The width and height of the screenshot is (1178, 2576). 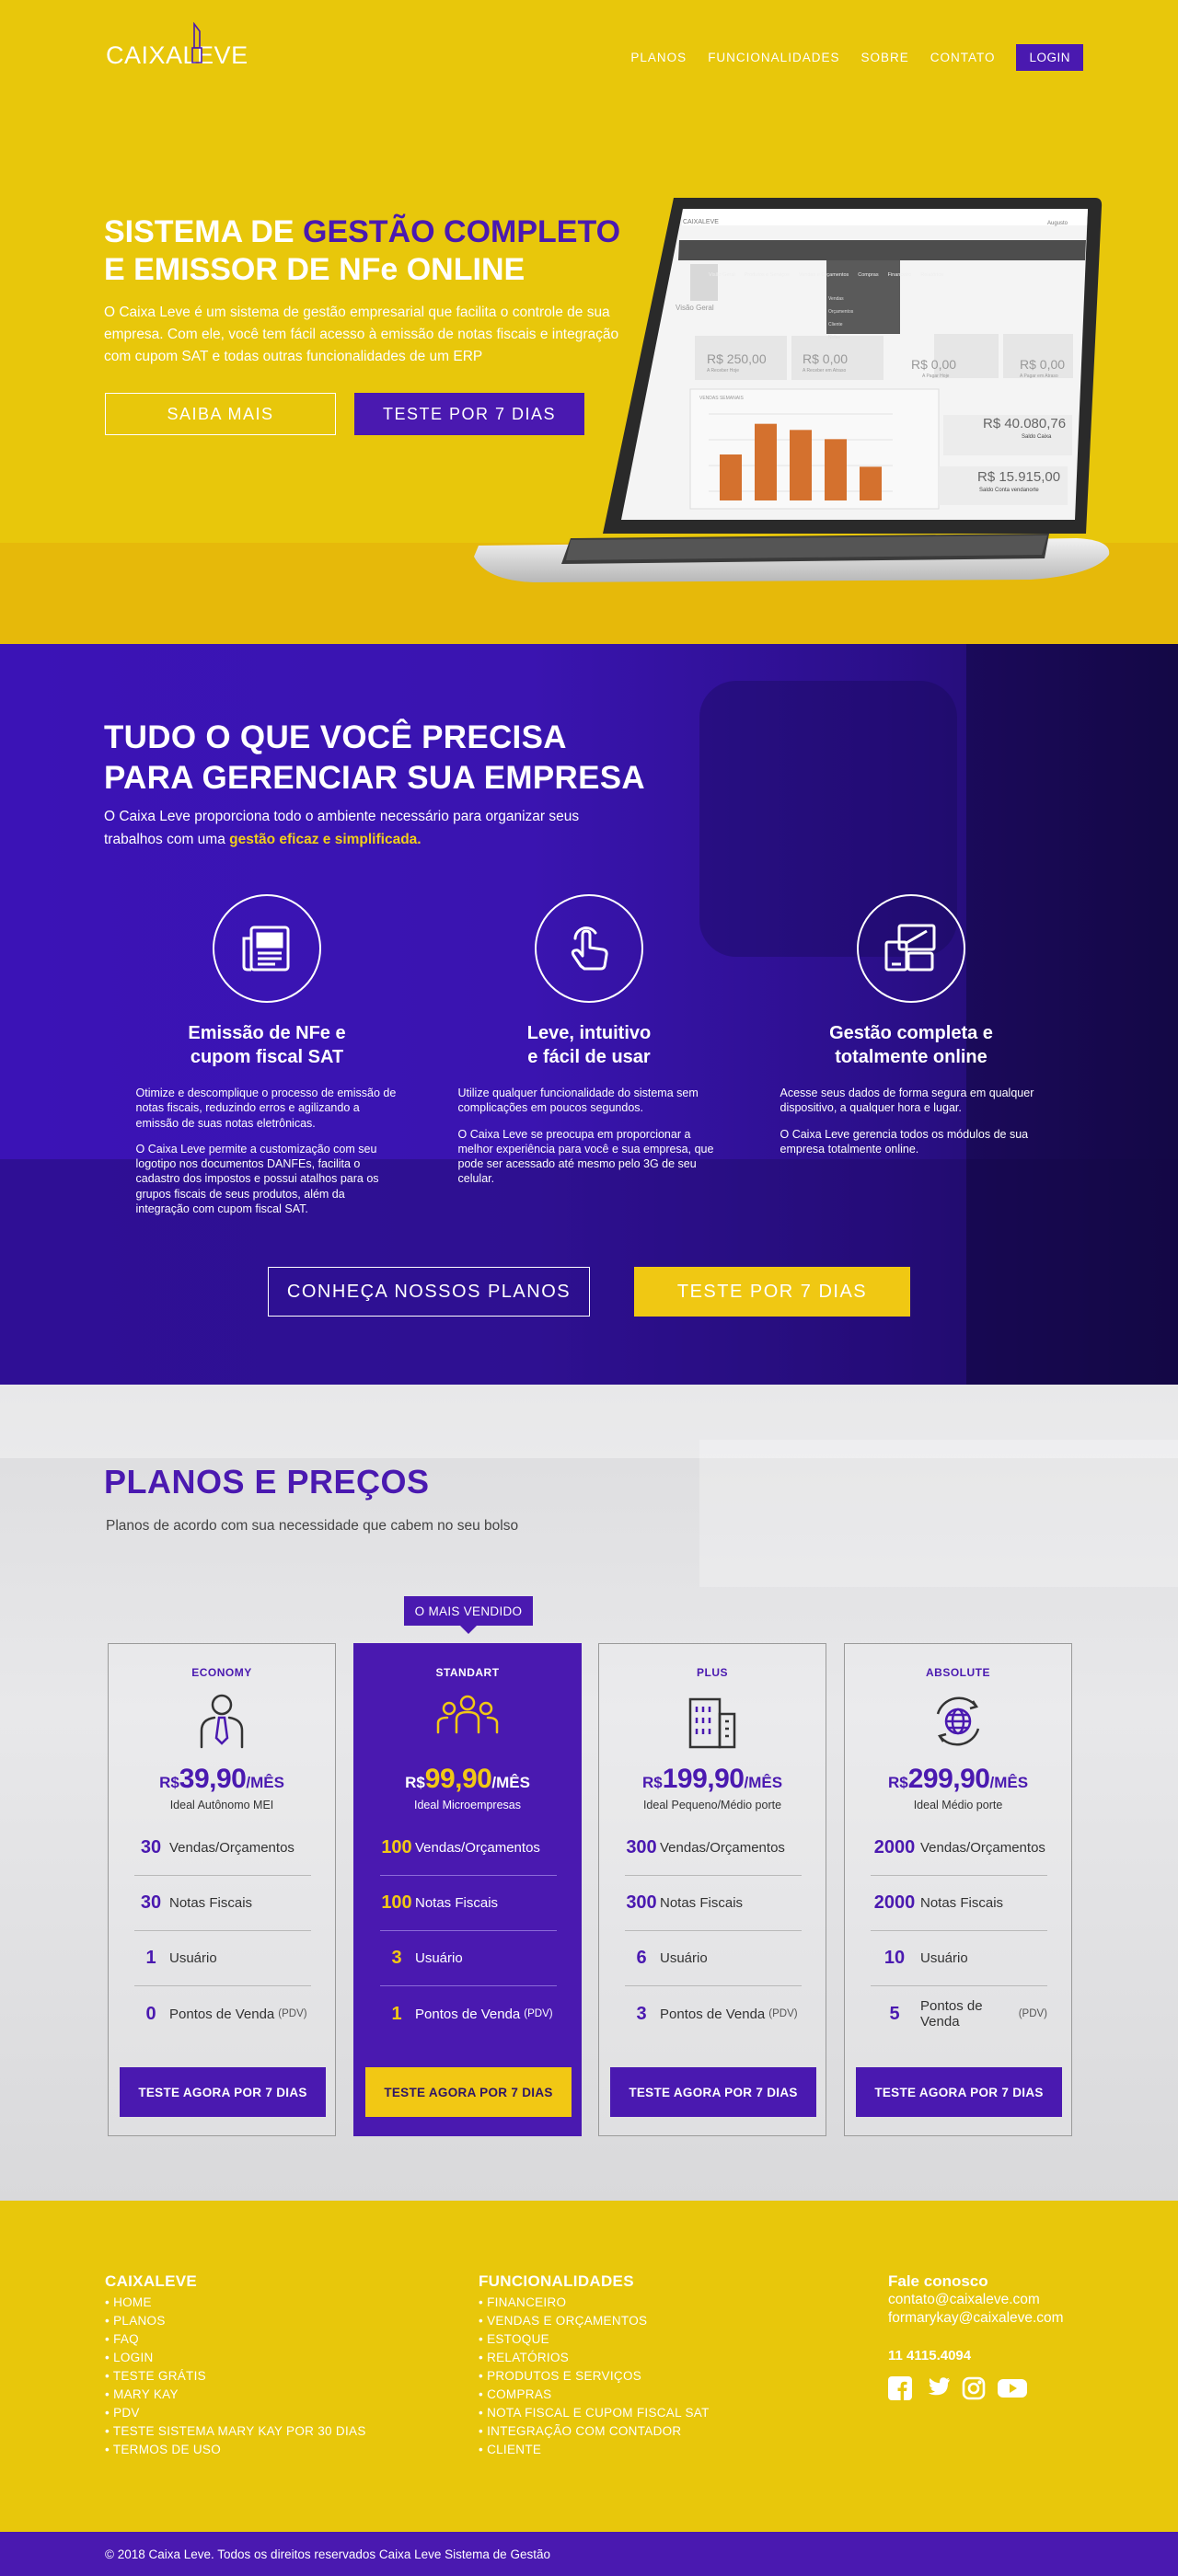 What do you see at coordinates (937, 2388) in the screenshot?
I see `twitter-icon` at bounding box center [937, 2388].